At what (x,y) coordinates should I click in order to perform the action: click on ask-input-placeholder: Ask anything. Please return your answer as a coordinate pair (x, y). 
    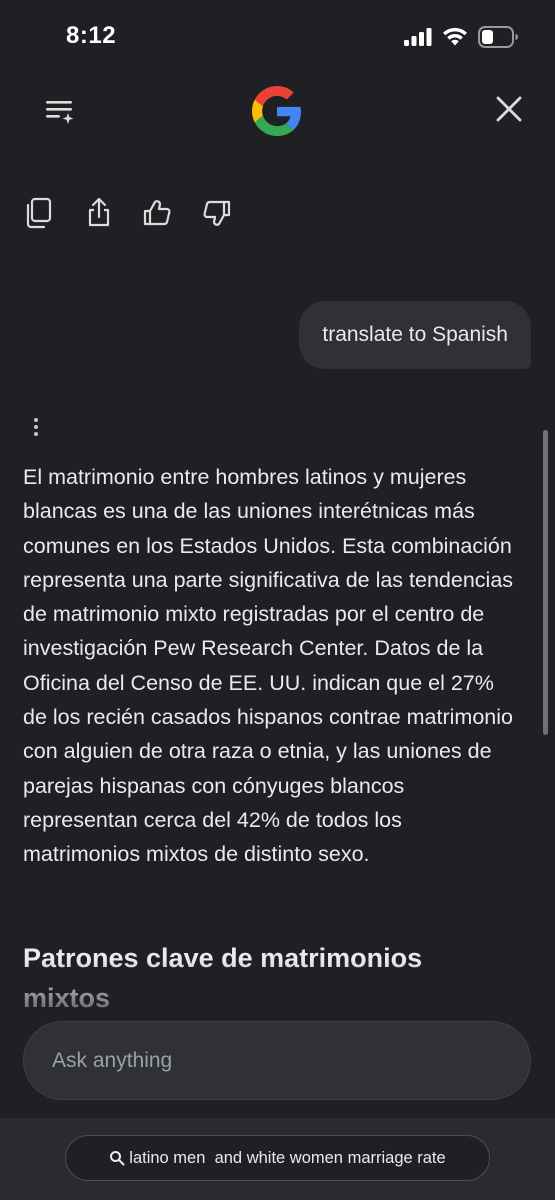
    Looking at the image, I should click on (112, 1060).